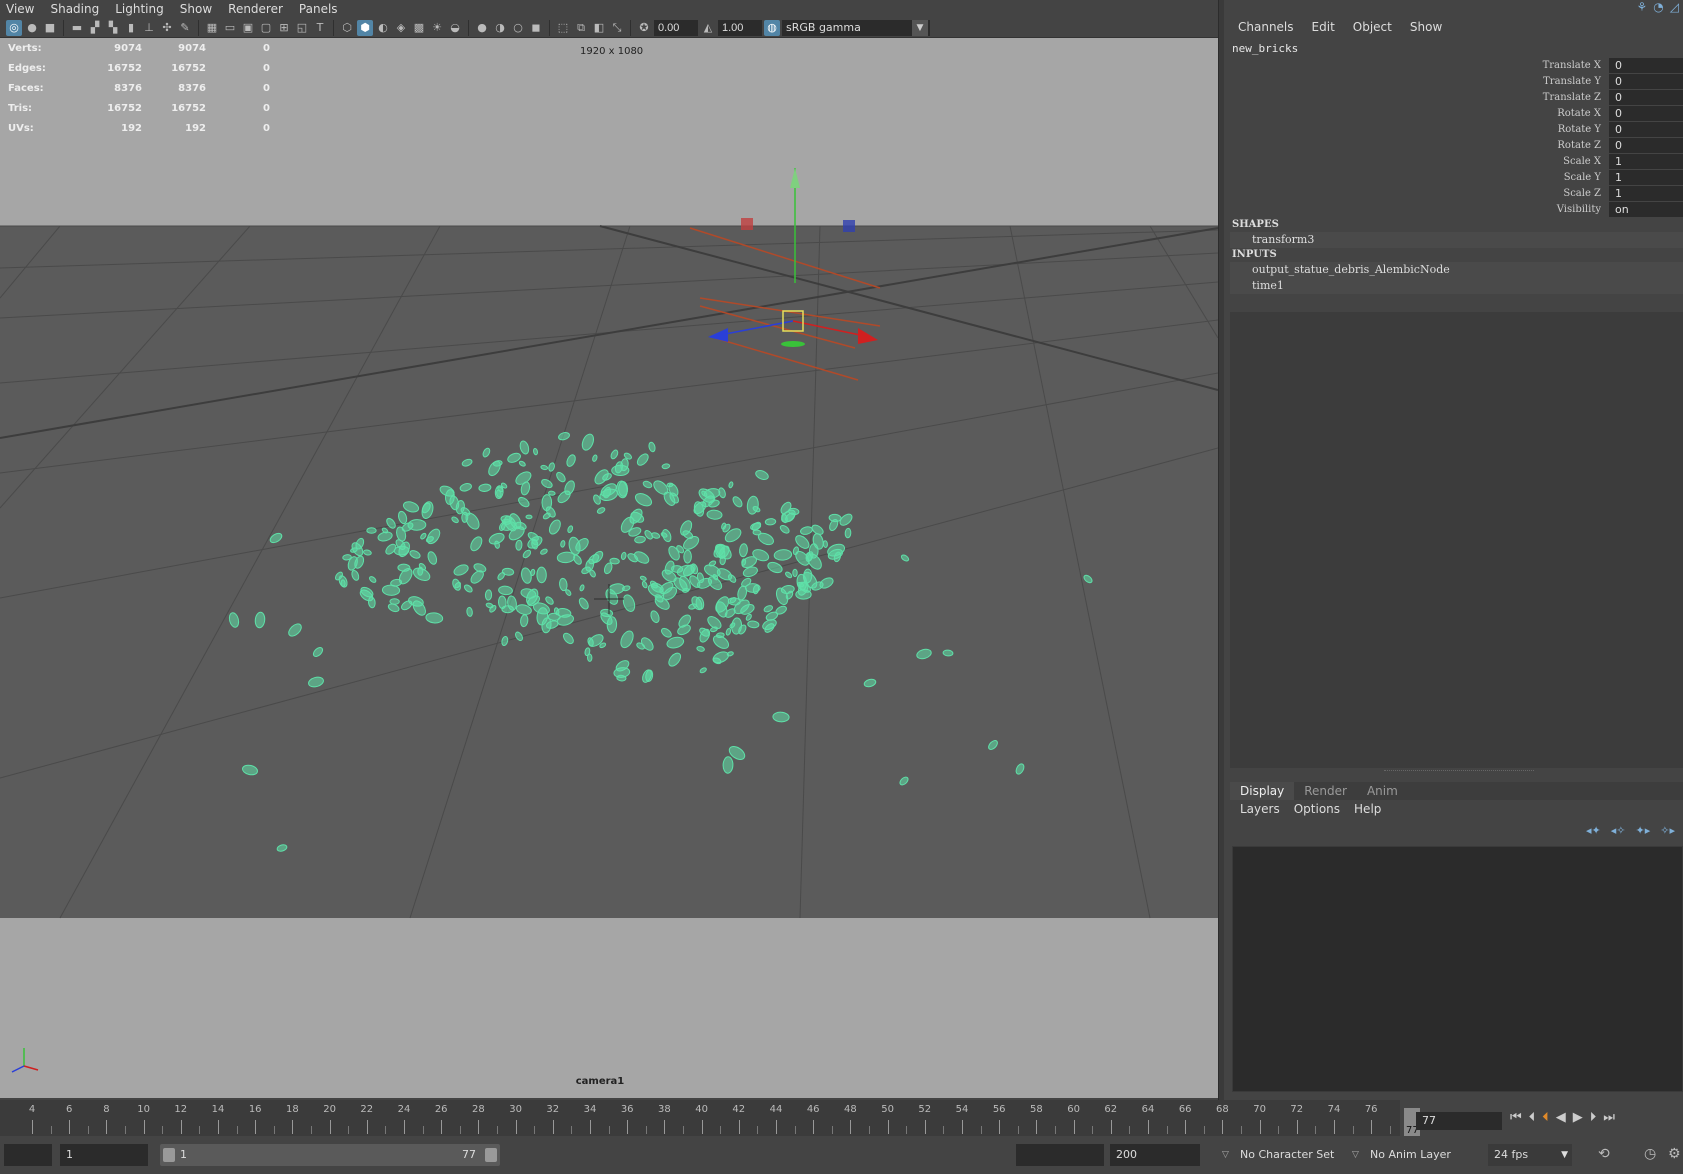 This screenshot has width=1683, height=1174. I want to click on chevron-down-icon: ▼, so click(920, 27).